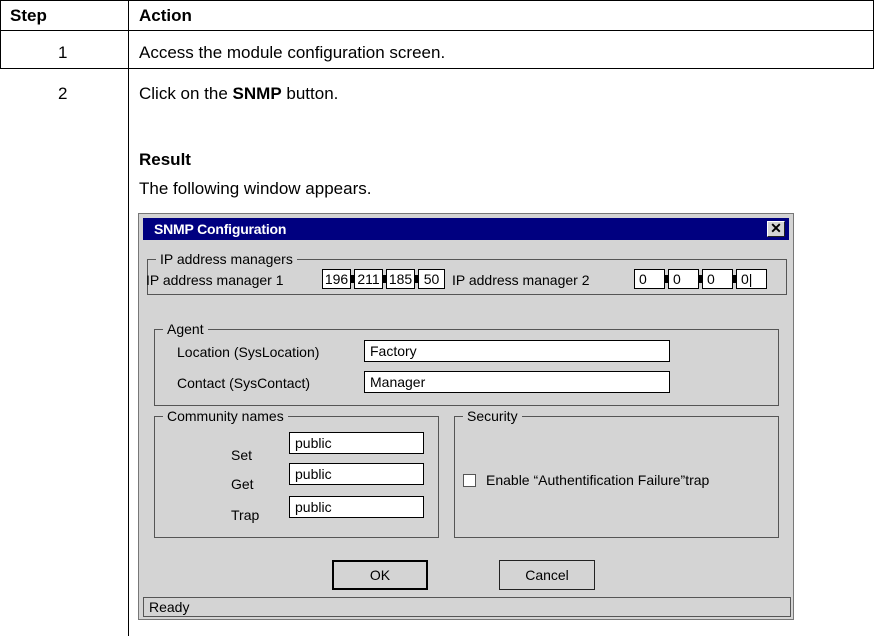  I want to click on table-header-action: Action, so click(165, 15).